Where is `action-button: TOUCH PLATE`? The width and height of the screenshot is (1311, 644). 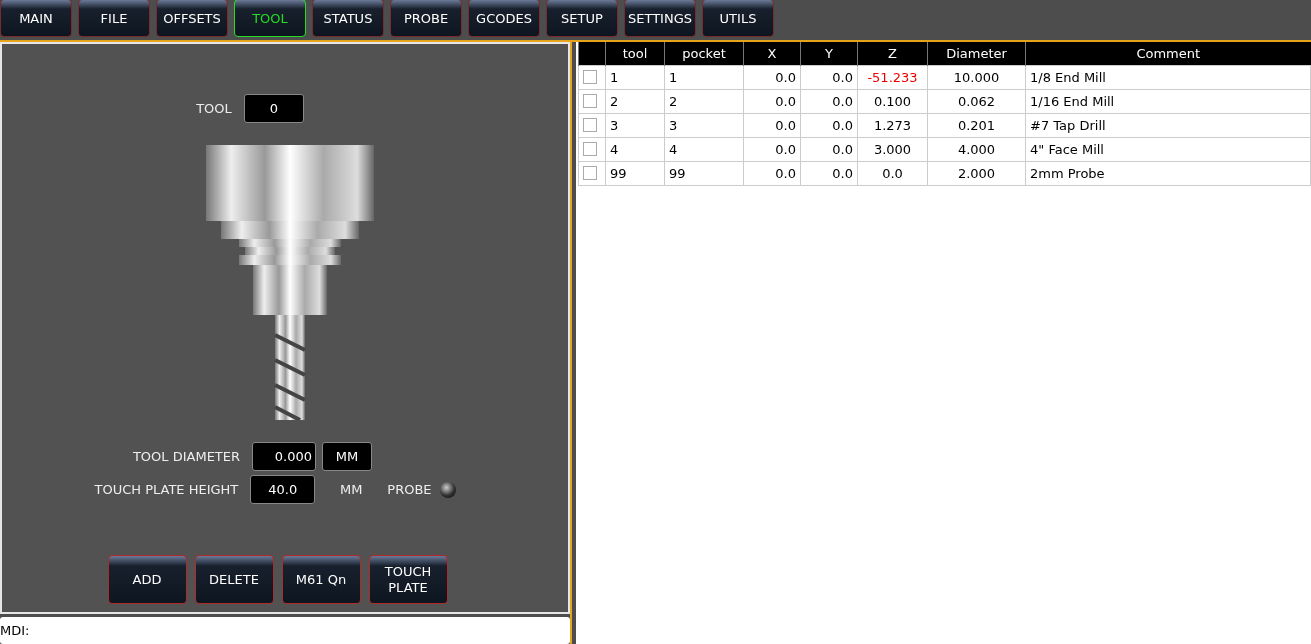
action-button: TOUCH PLATE is located at coordinates (408, 579).